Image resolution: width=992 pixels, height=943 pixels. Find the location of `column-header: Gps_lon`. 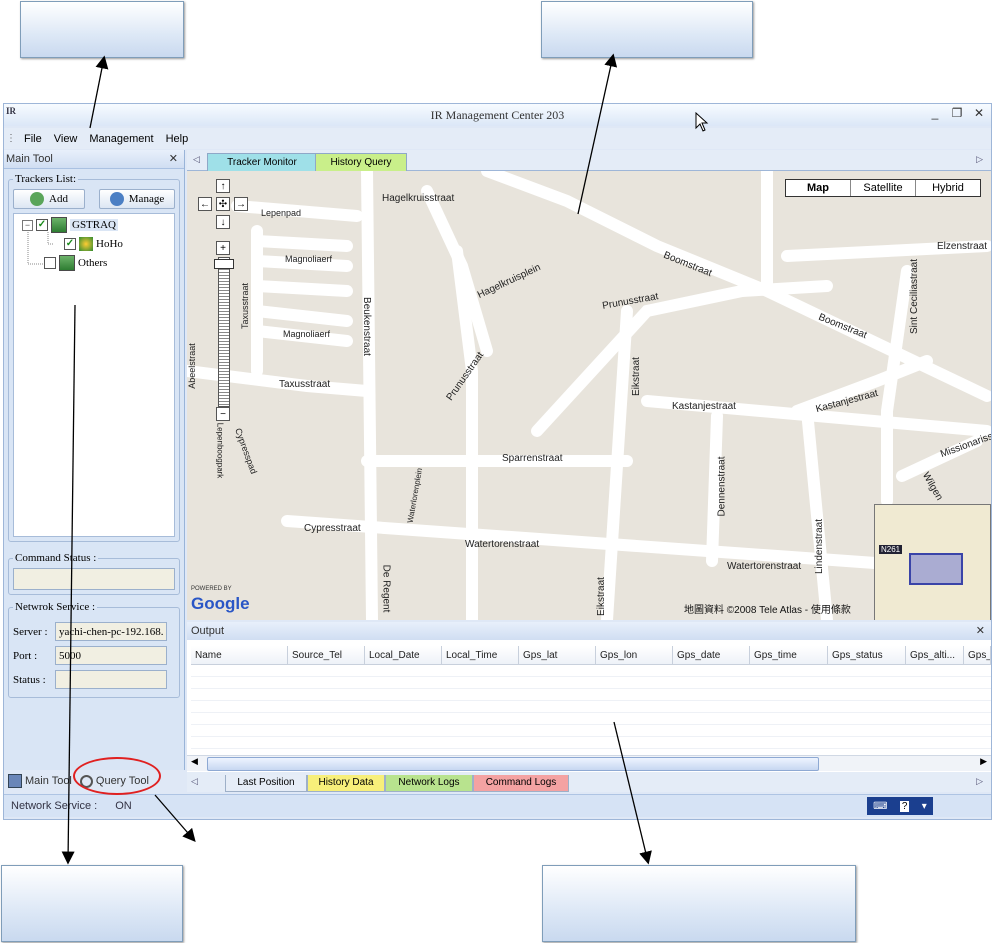

column-header: Gps_lon is located at coordinates (634, 655).